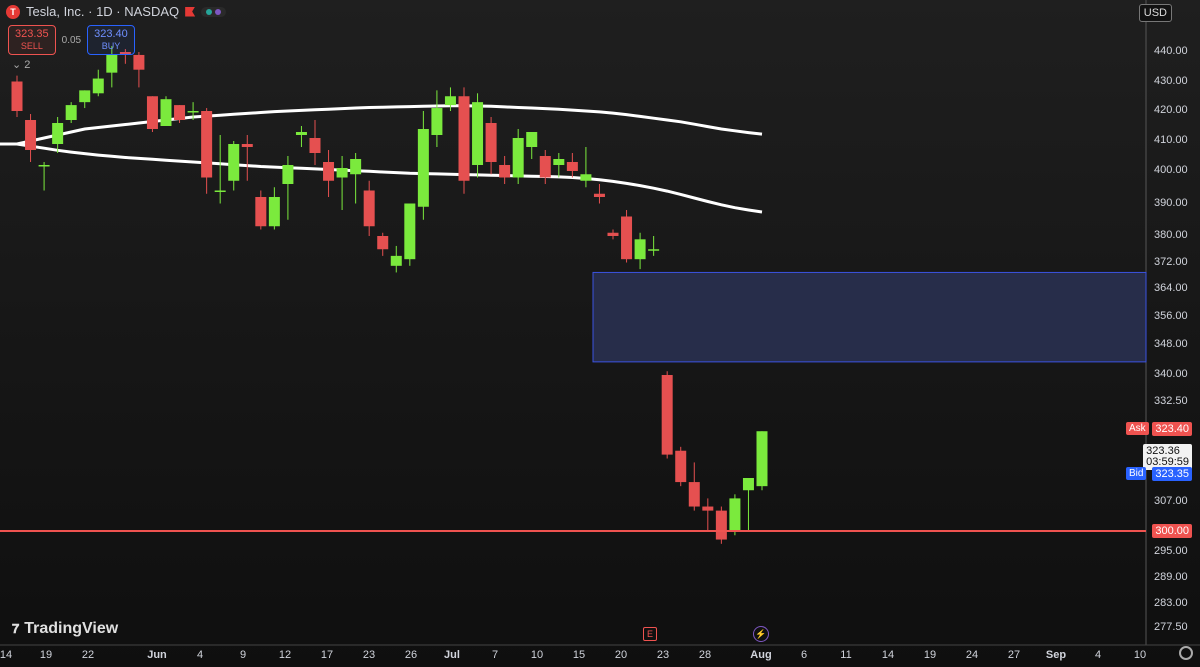 This screenshot has width=1200, height=667. Describe the element at coordinates (869, 317) in the screenshot. I see `supply-zone` at that location.